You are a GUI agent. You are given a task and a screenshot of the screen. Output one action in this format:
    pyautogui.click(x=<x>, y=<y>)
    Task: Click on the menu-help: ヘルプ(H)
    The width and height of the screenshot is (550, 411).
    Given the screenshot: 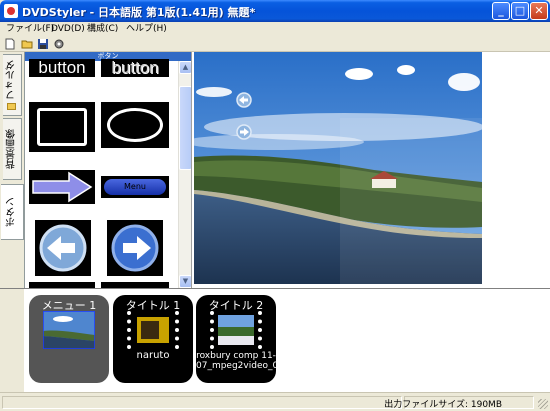 What is the action you would take?
    pyautogui.click(x=146, y=29)
    